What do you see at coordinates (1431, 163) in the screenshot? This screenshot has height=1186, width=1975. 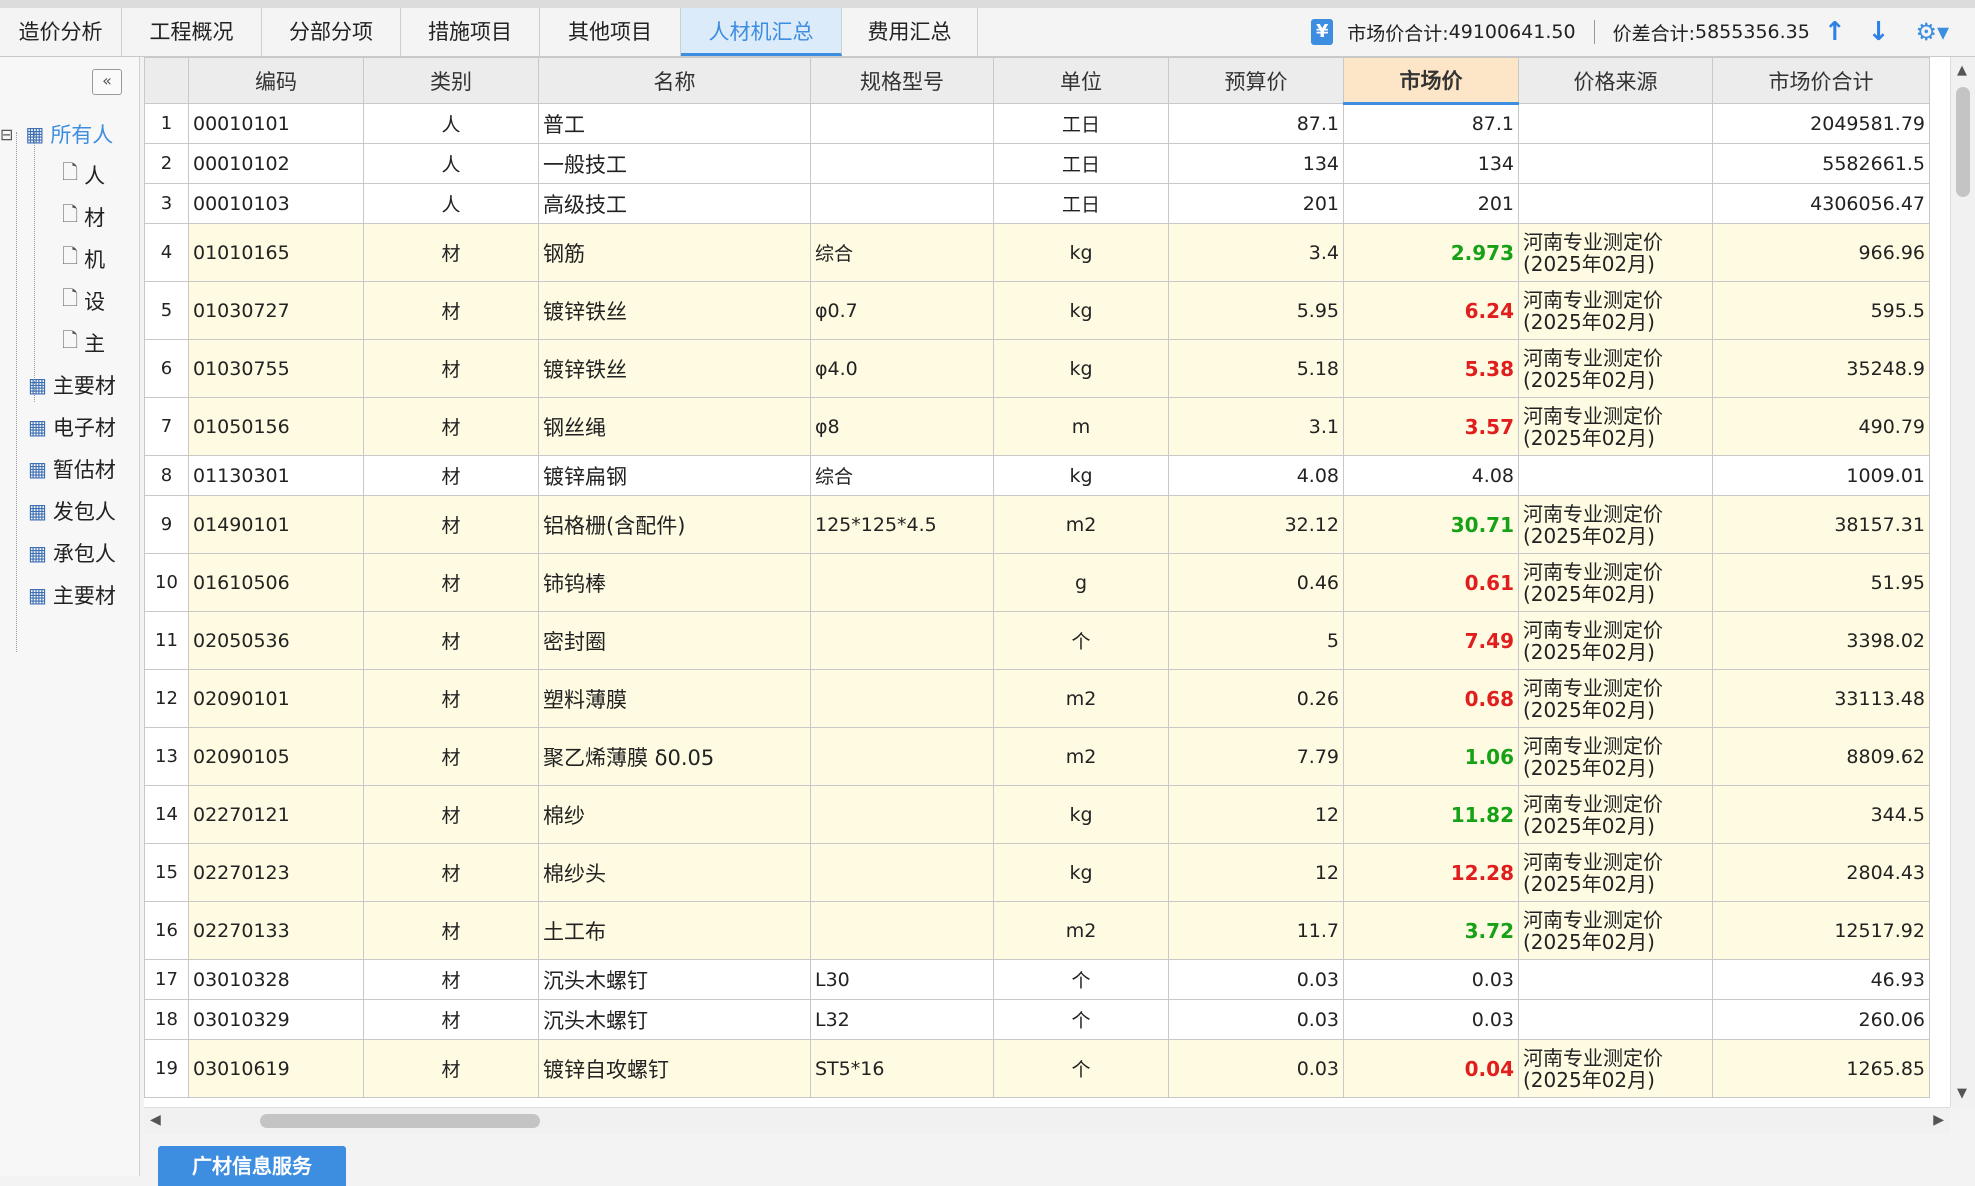 I see `market-price-cell: 134` at bounding box center [1431, 163].